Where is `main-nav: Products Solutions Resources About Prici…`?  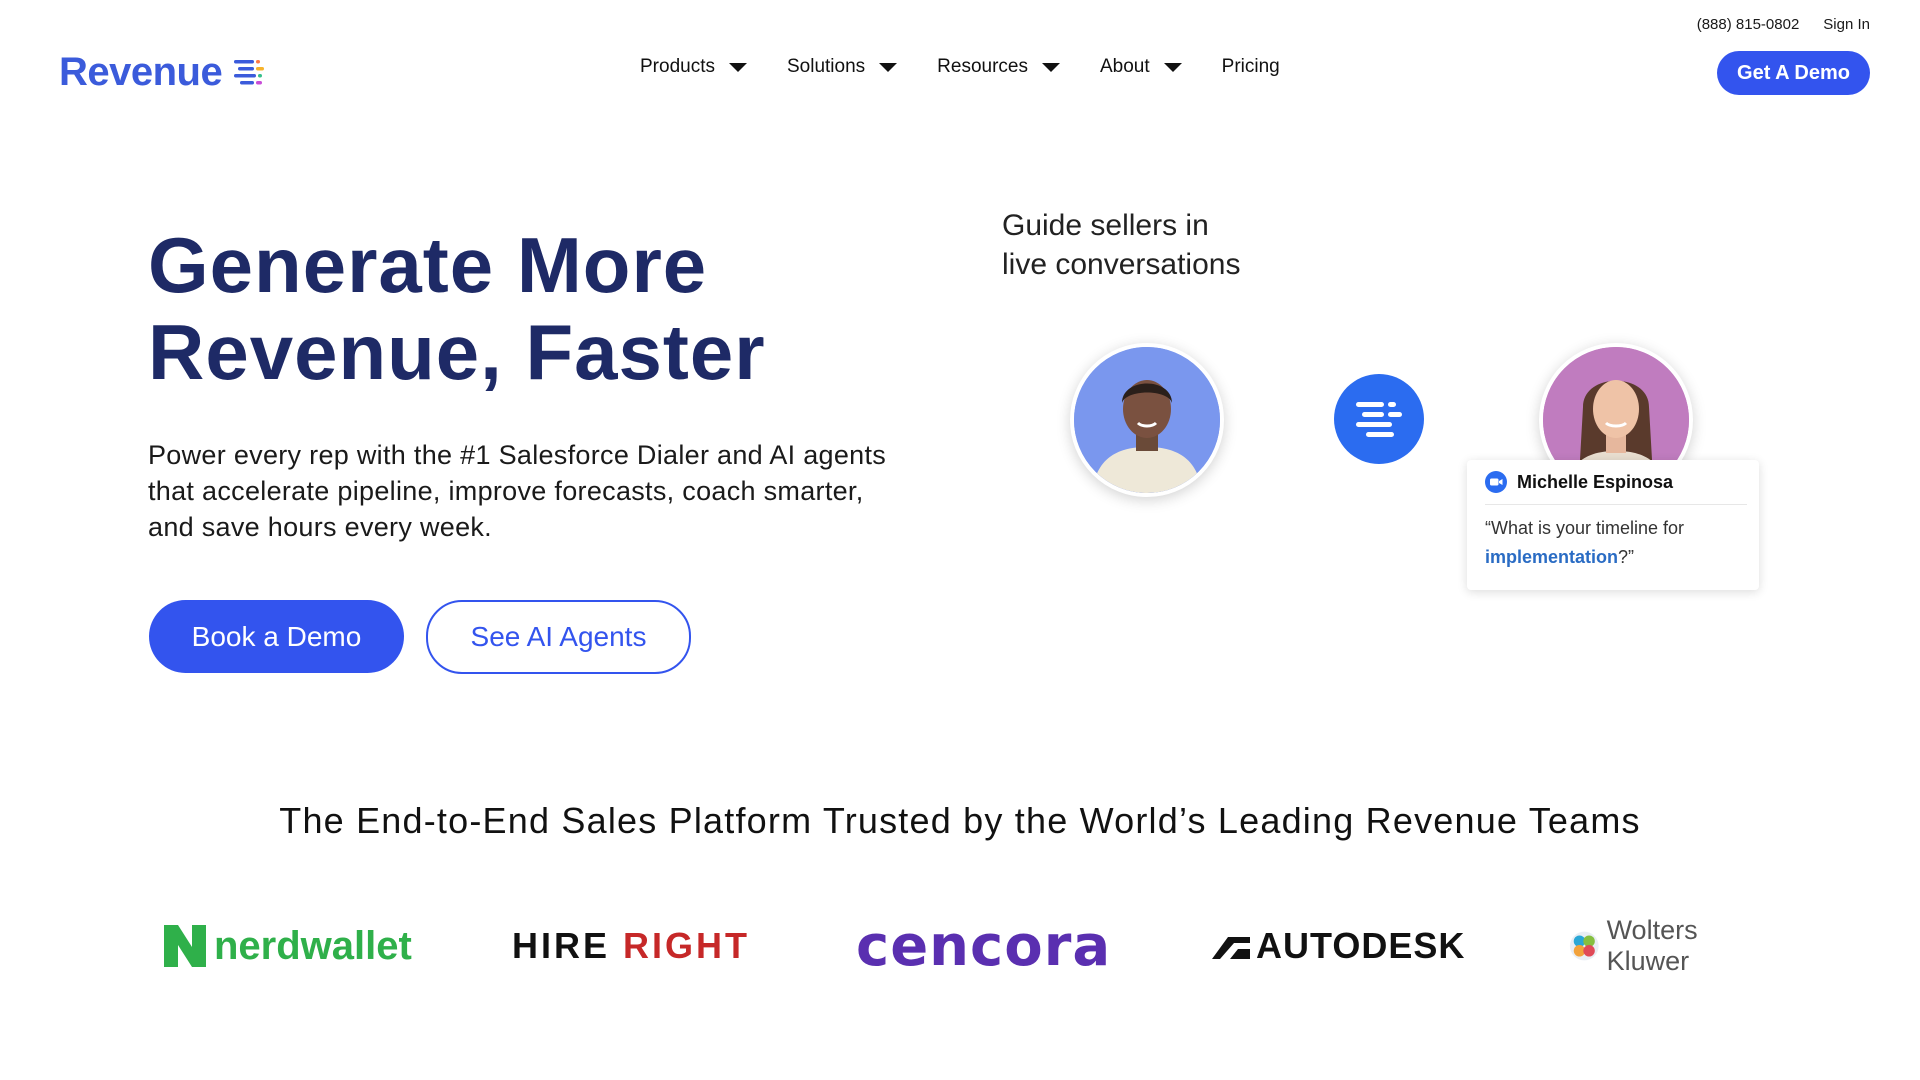
main-nav: Products Solutions Resources About Prici… is located at coordinates (960, 67).